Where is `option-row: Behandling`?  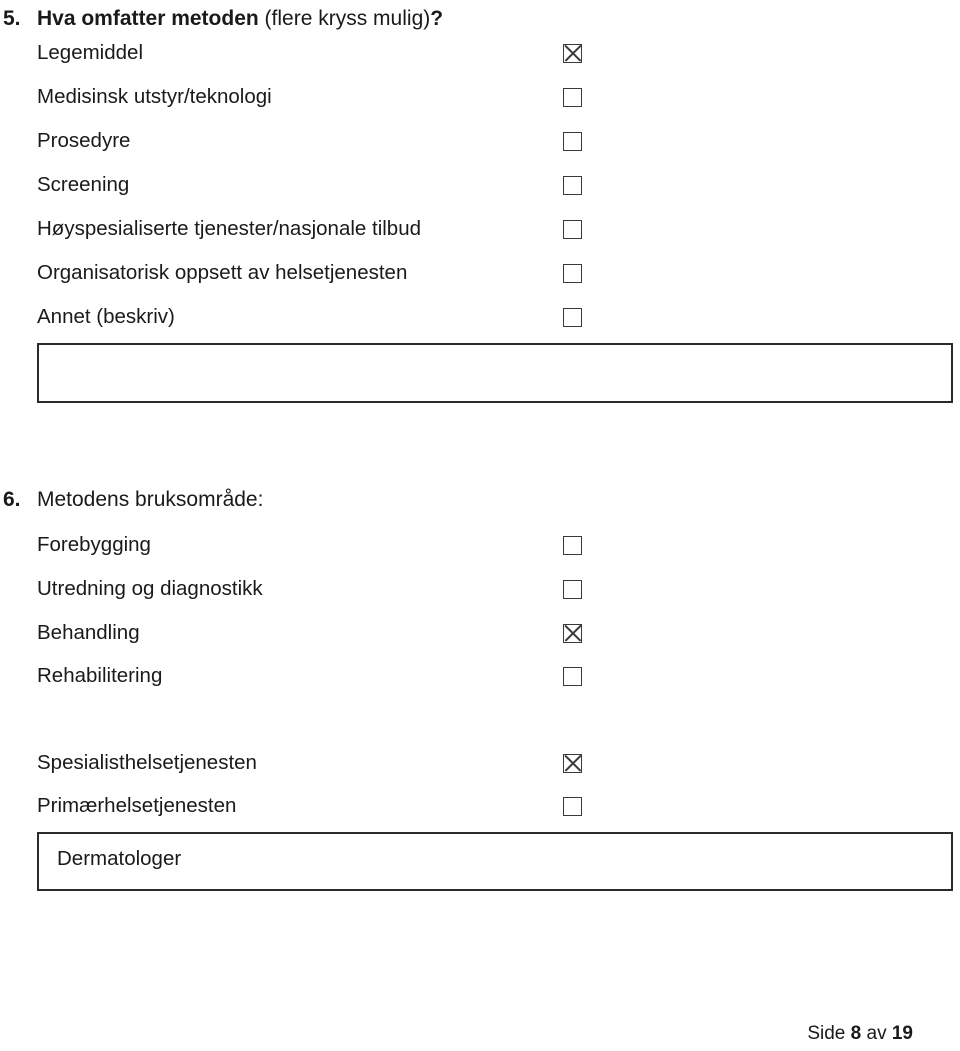
option-row: Behandling is located at coordinates (309, 633).